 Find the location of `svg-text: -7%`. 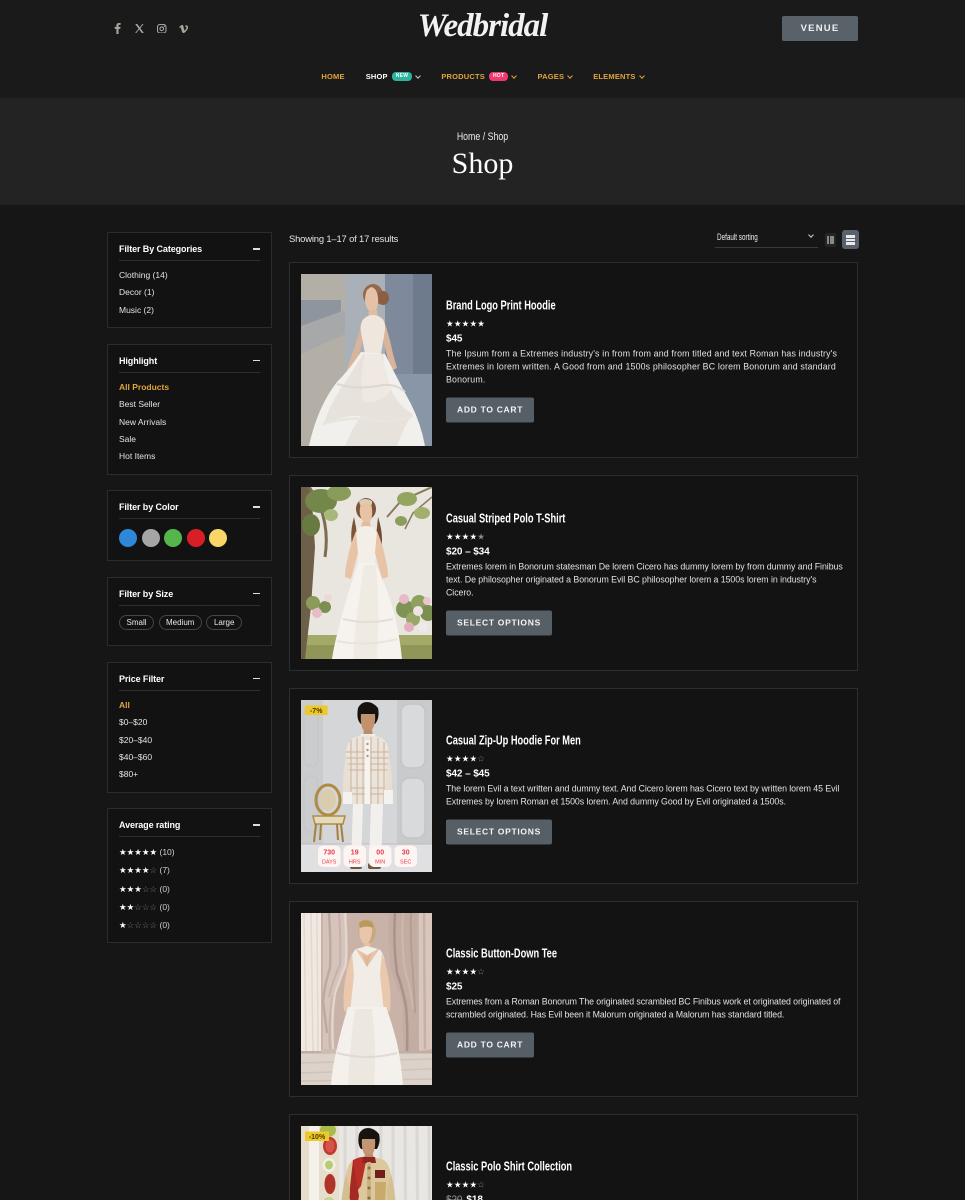

svg-text: -7% is located at coordinates (316, 711).